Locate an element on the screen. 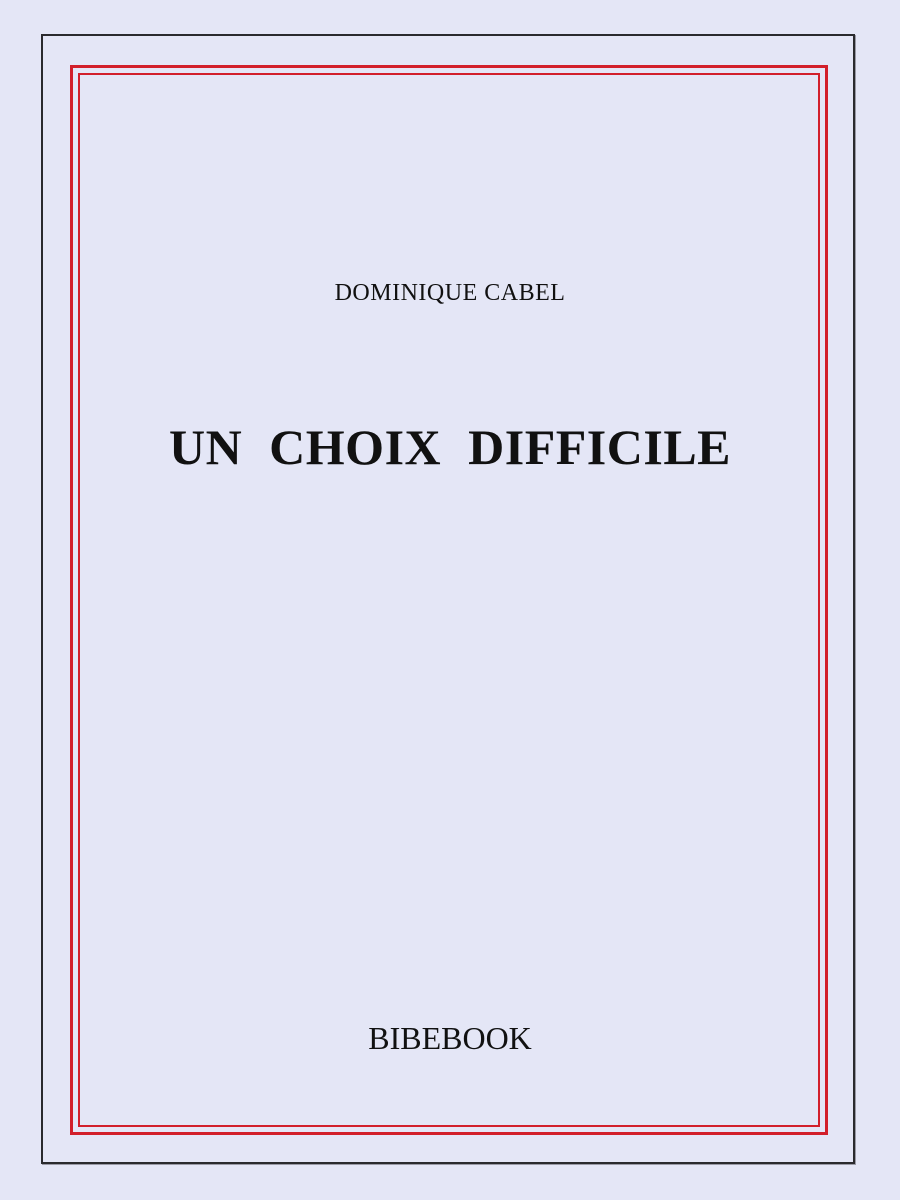  author-name: DOMINIQUE CABEL is located at coordinates (450, 293).